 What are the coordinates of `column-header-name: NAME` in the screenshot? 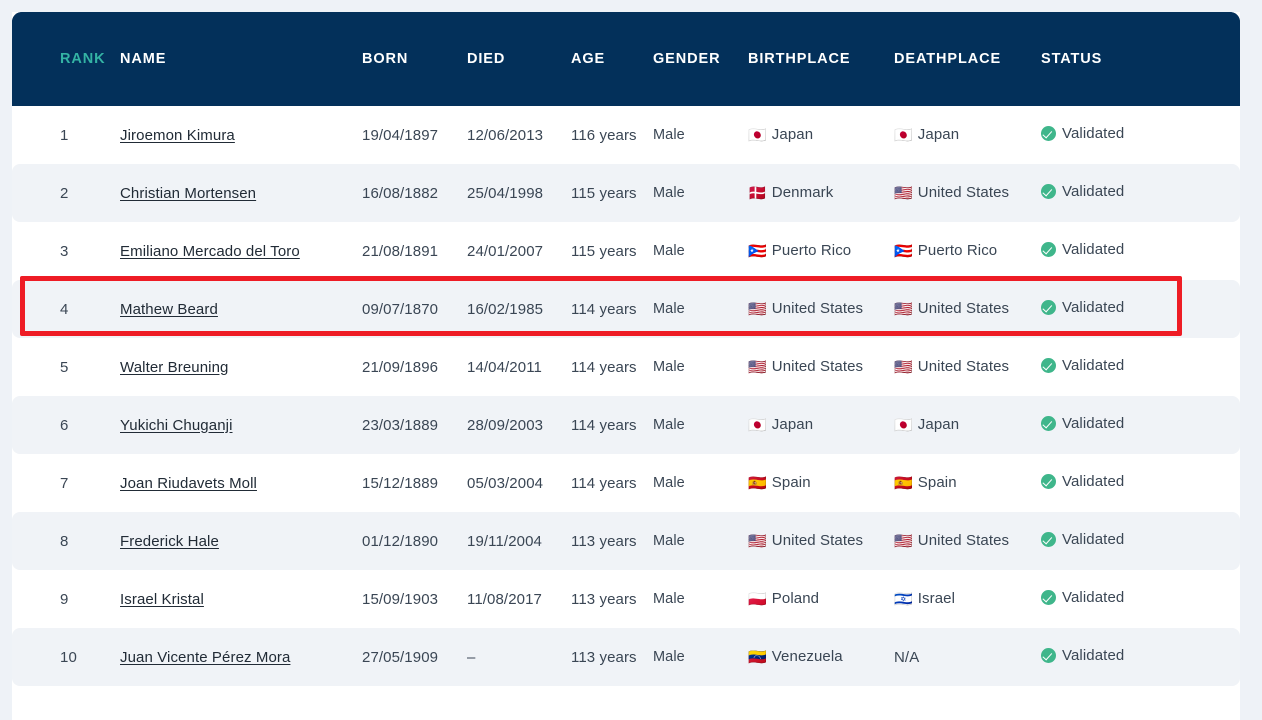 It's located at (241, 59).